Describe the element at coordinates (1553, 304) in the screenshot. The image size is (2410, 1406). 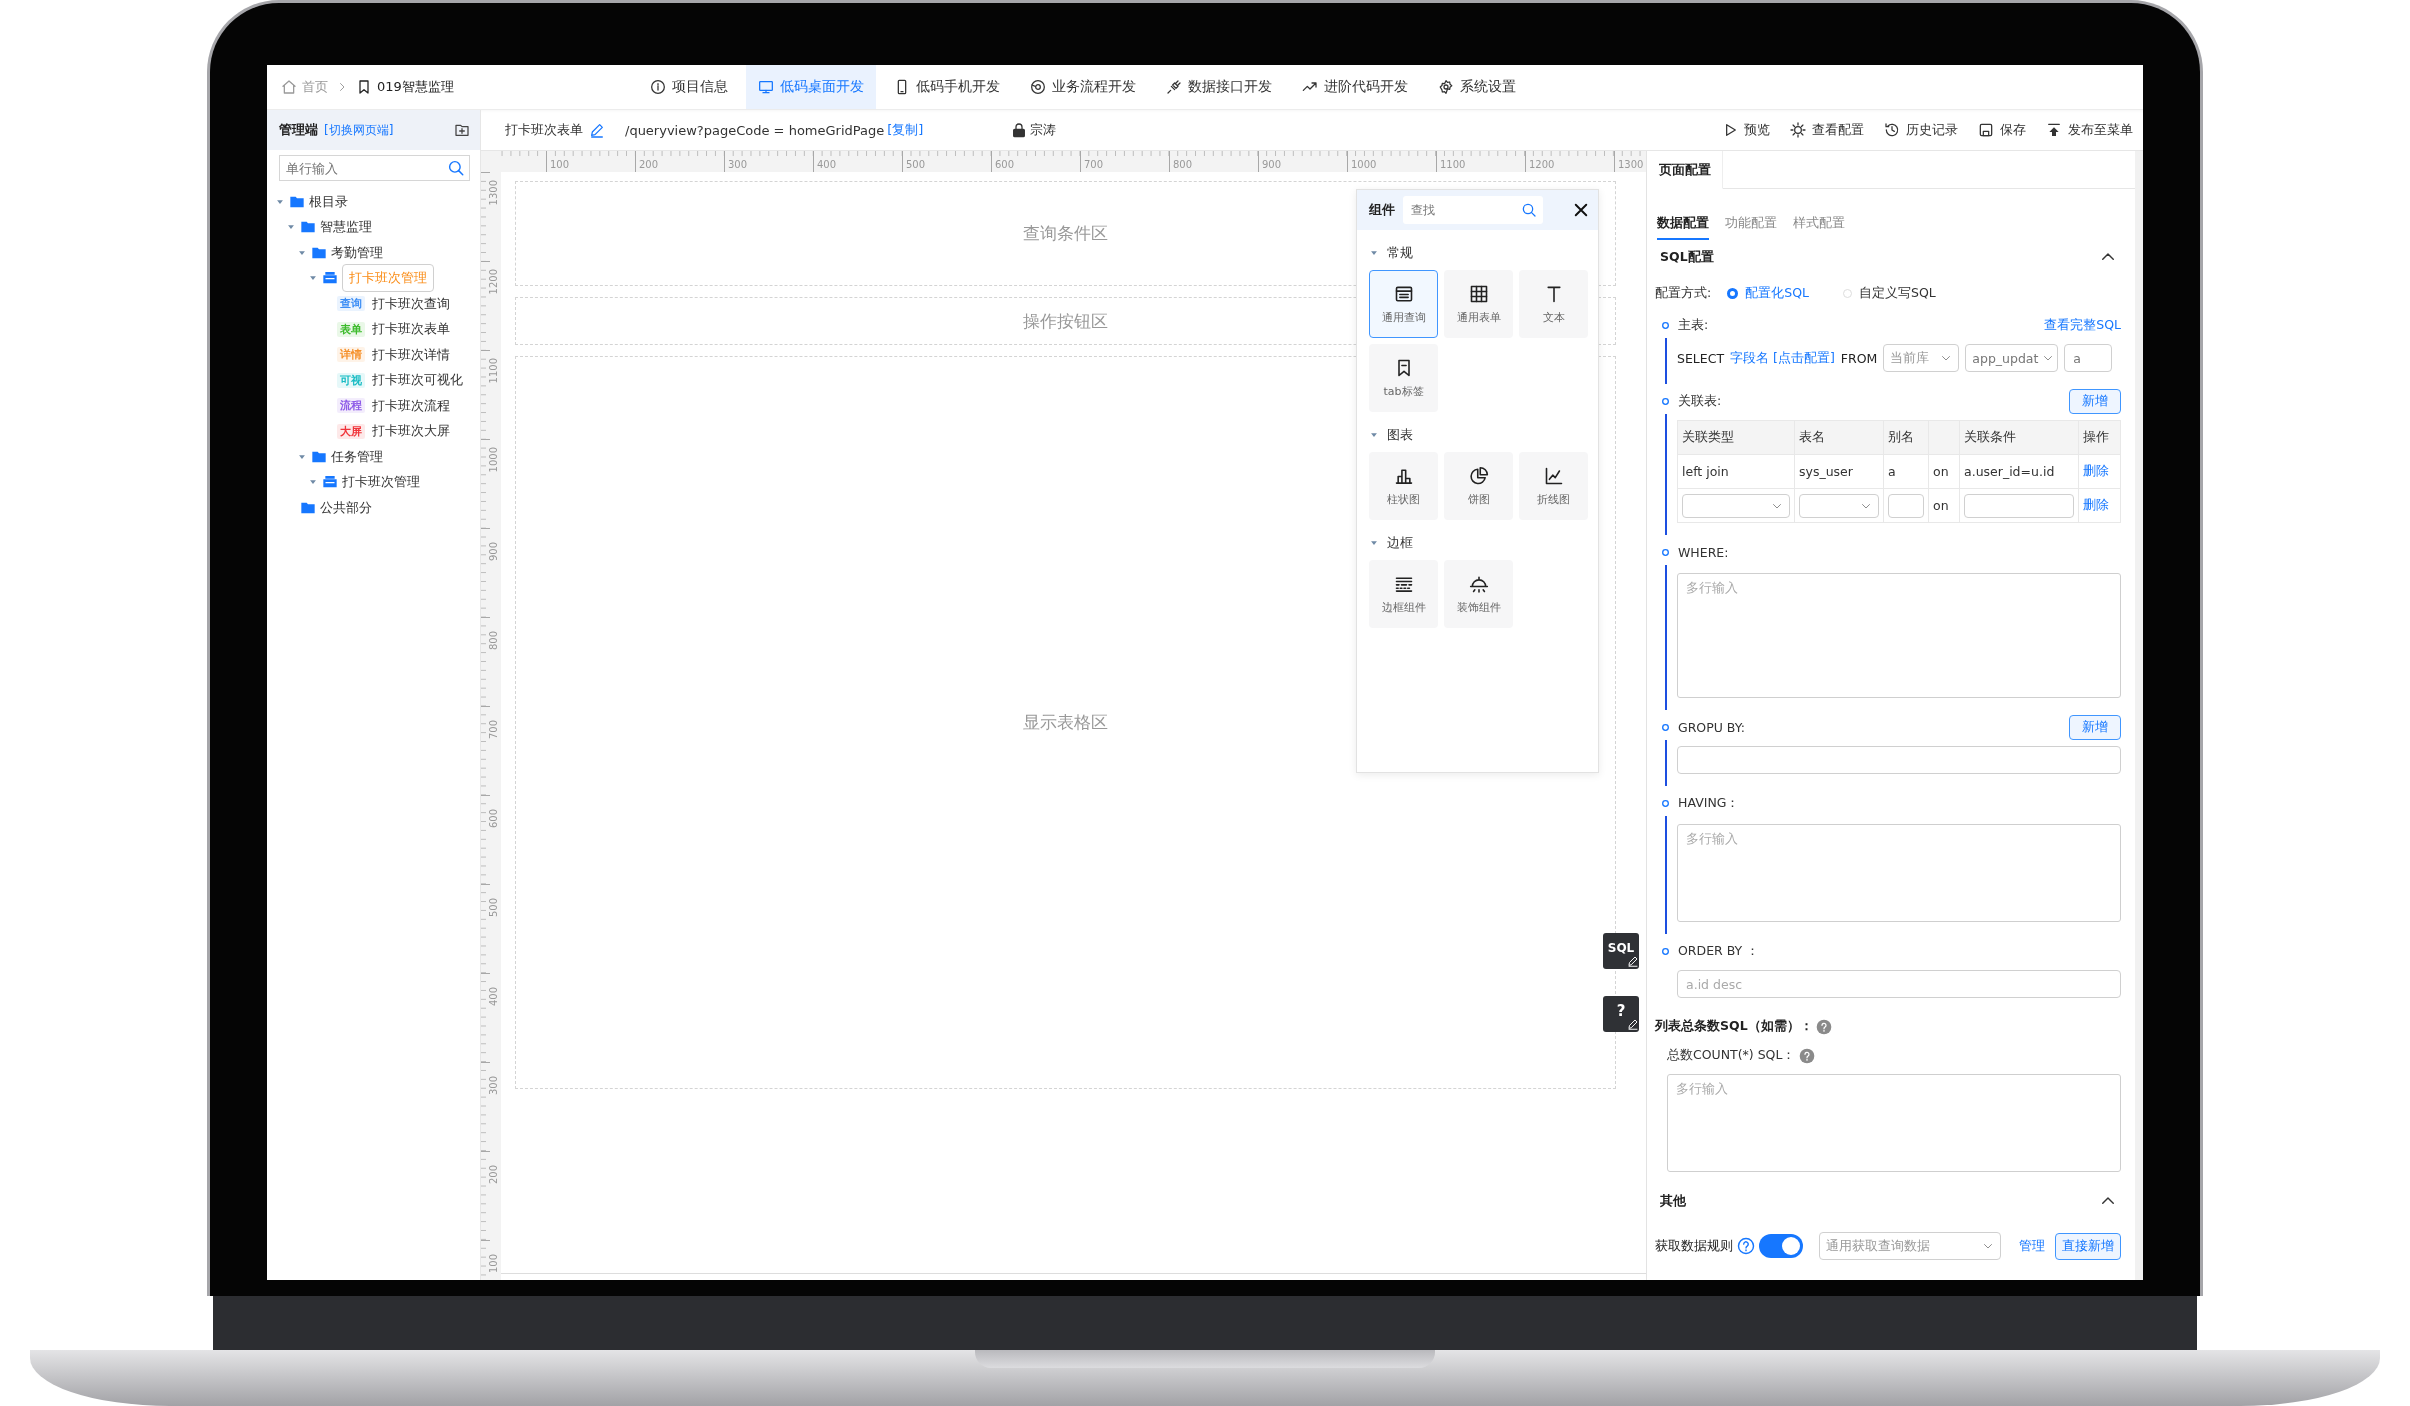
I see `component-tile: 文本` at that location.